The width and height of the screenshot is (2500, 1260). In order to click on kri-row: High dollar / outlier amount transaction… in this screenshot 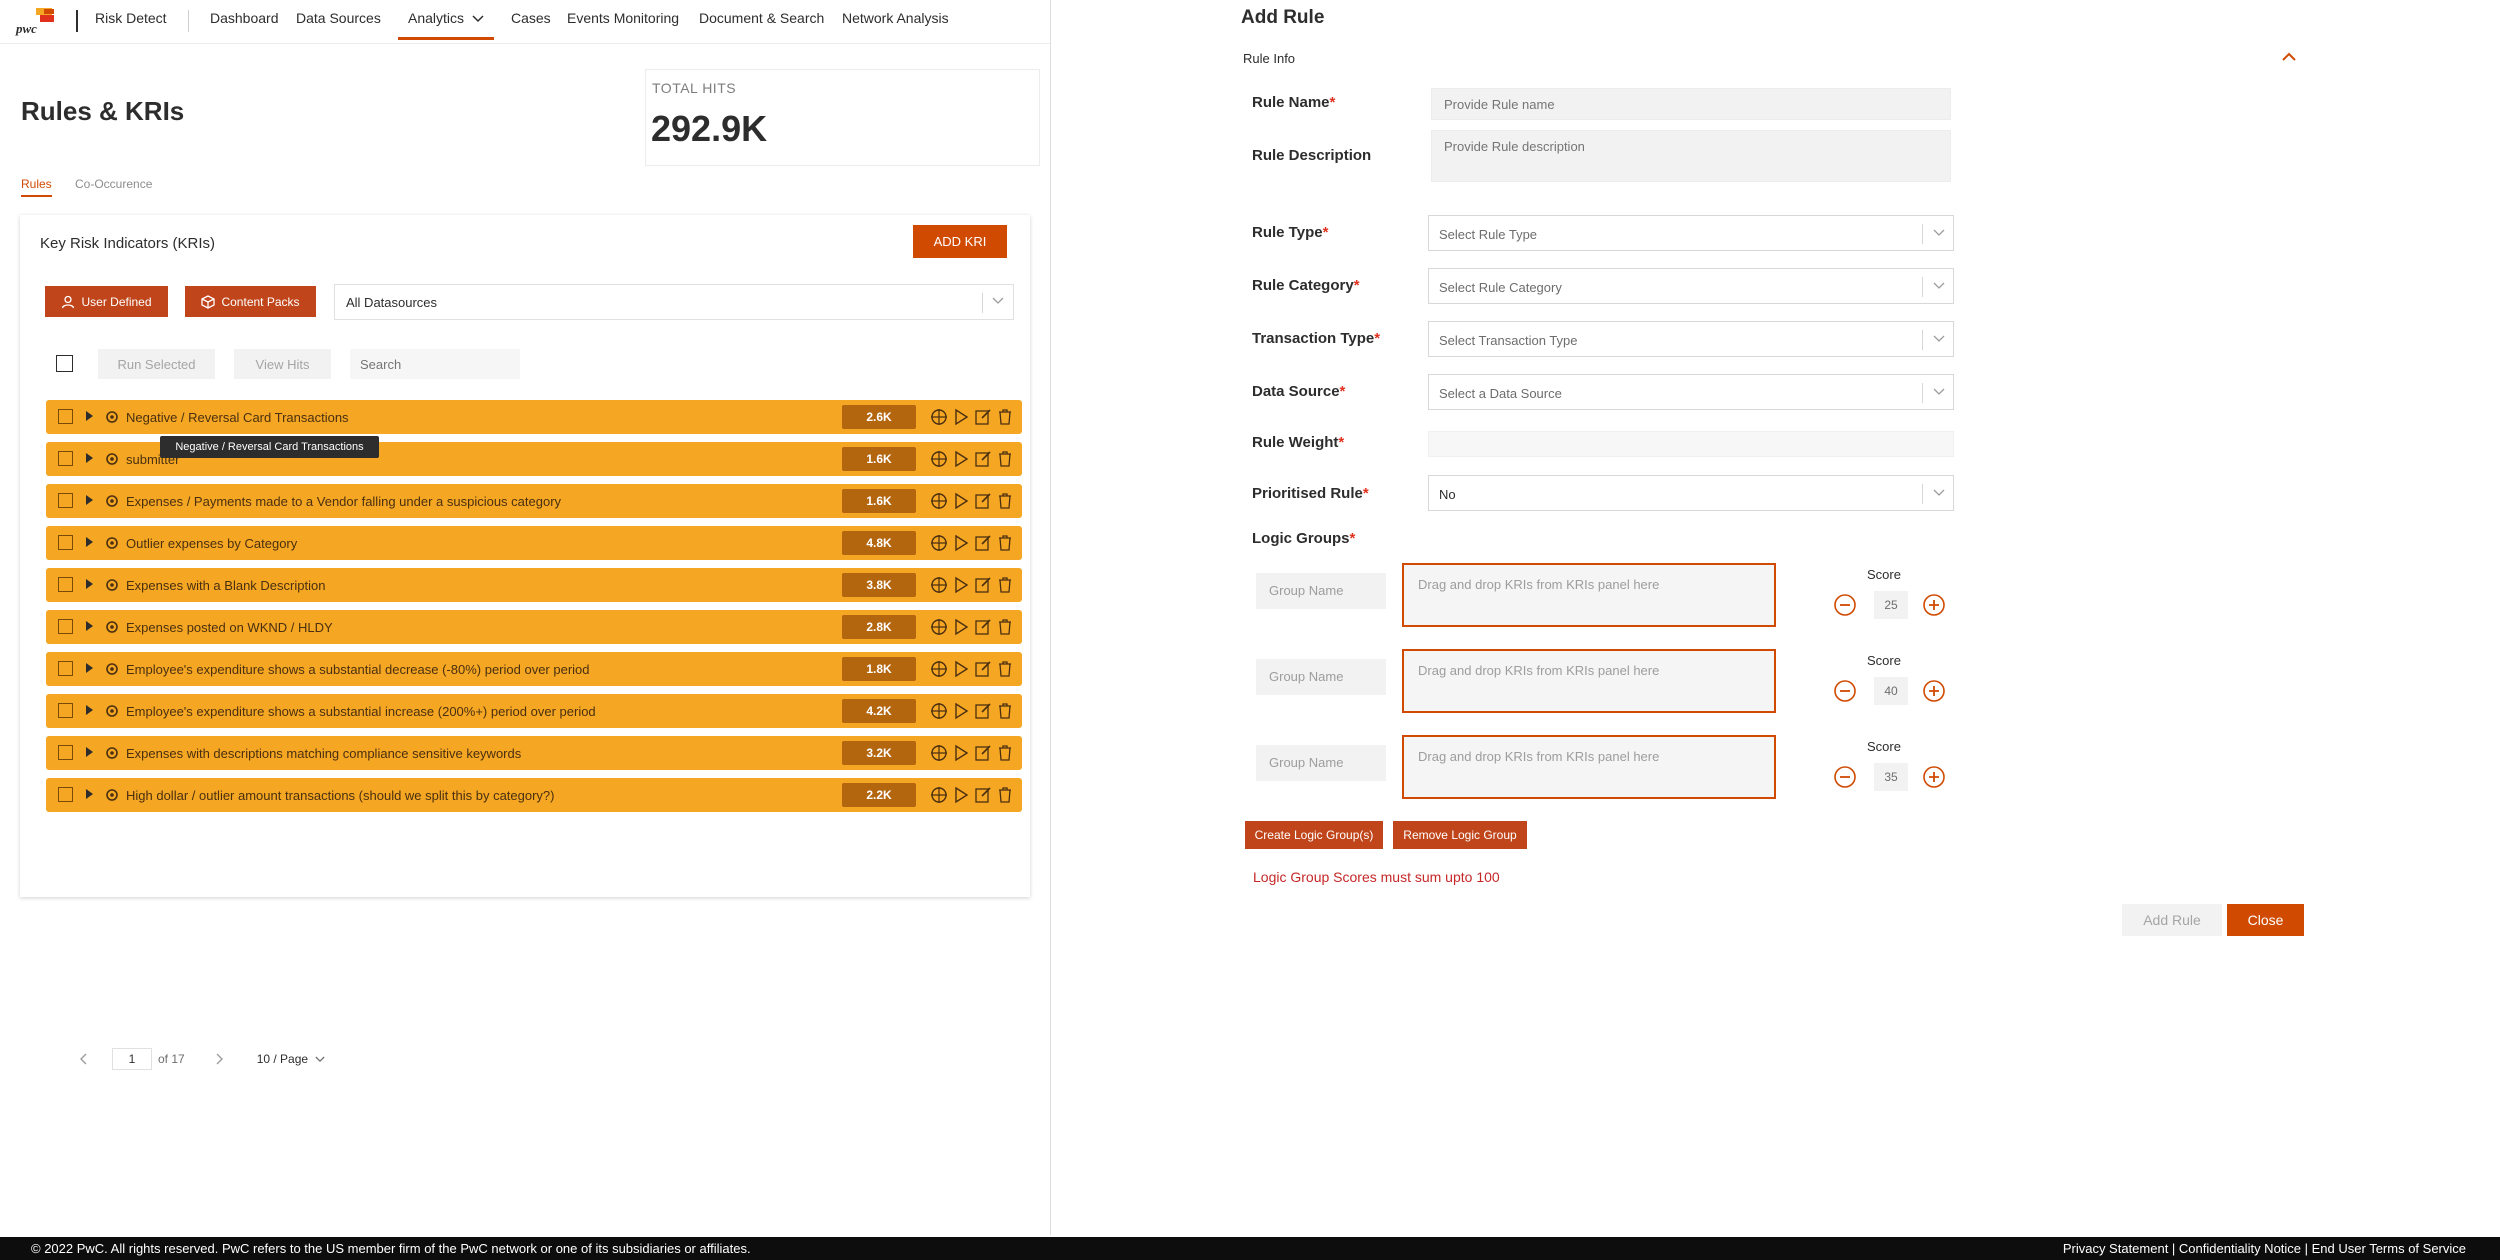, I will do `click(534, 795)`.